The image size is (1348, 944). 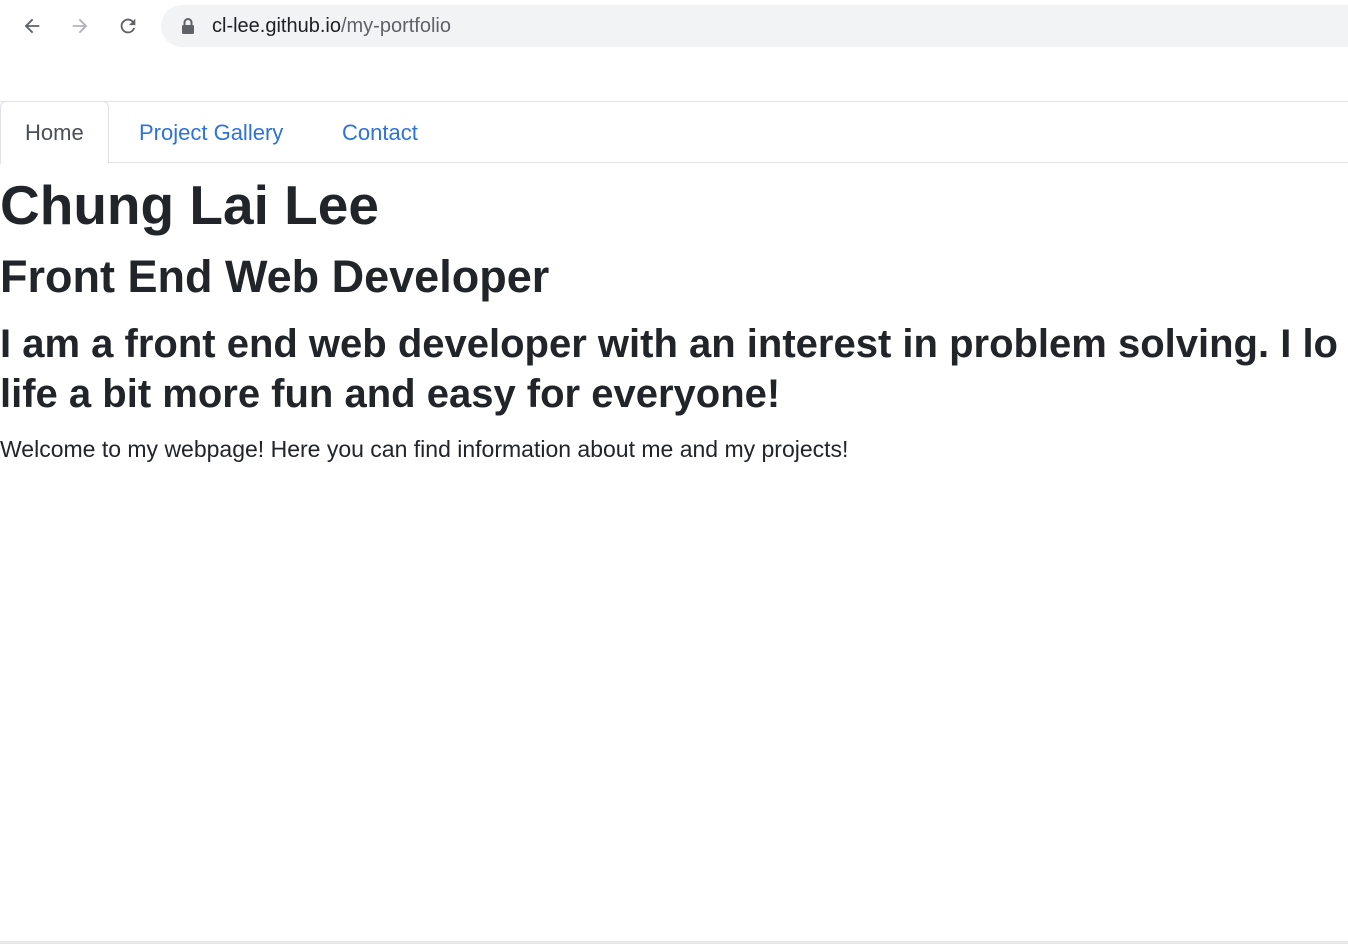 What do you see at coordinates (380, 132) in the screenshot?
I see `tab-contact: Contact` at bounding box center [380, 132].